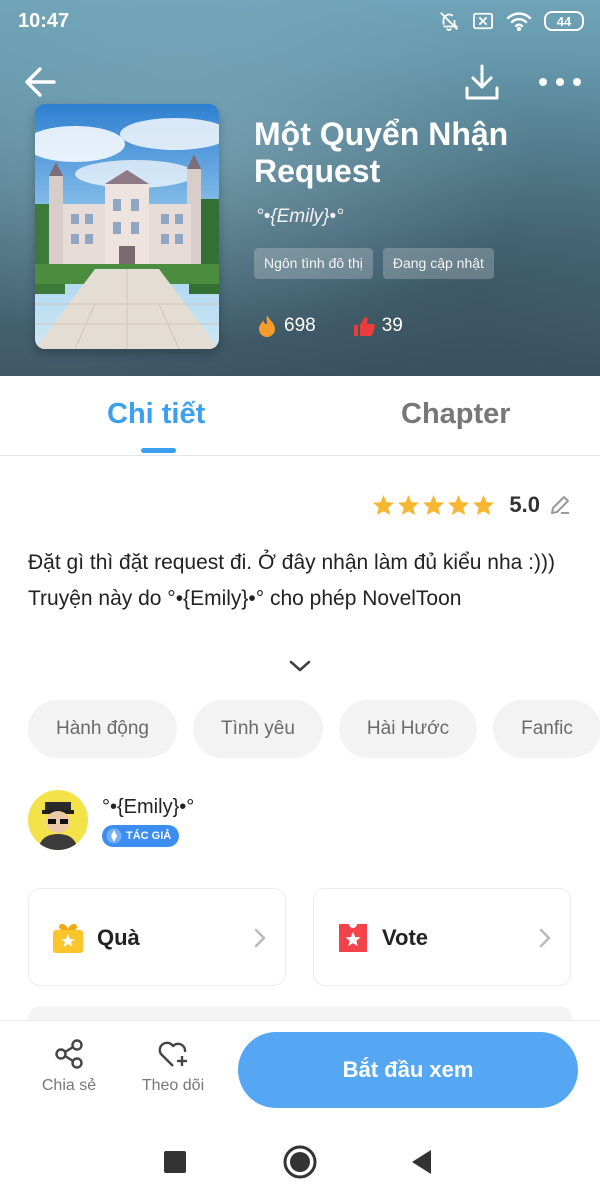  Describe the element at coordinates (546, 729) in the screenshot. I see `category-chip: Fanfic` at that location.